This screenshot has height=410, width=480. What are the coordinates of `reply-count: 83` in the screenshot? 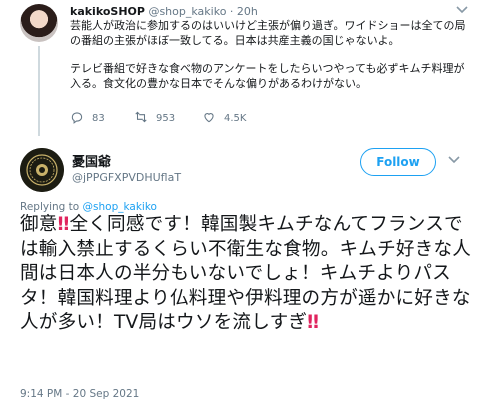 It's located at (98, 118).